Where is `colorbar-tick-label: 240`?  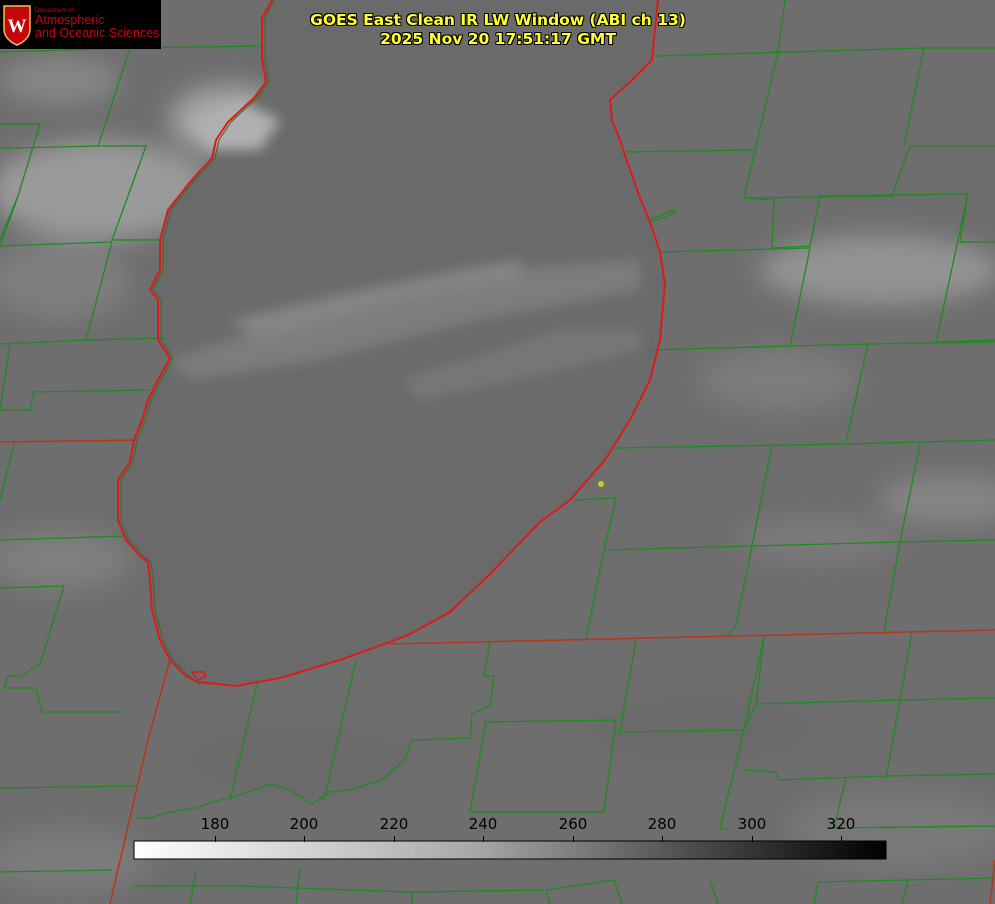
colorbar-tick-label: 240 is located at coordinates (483, 824).